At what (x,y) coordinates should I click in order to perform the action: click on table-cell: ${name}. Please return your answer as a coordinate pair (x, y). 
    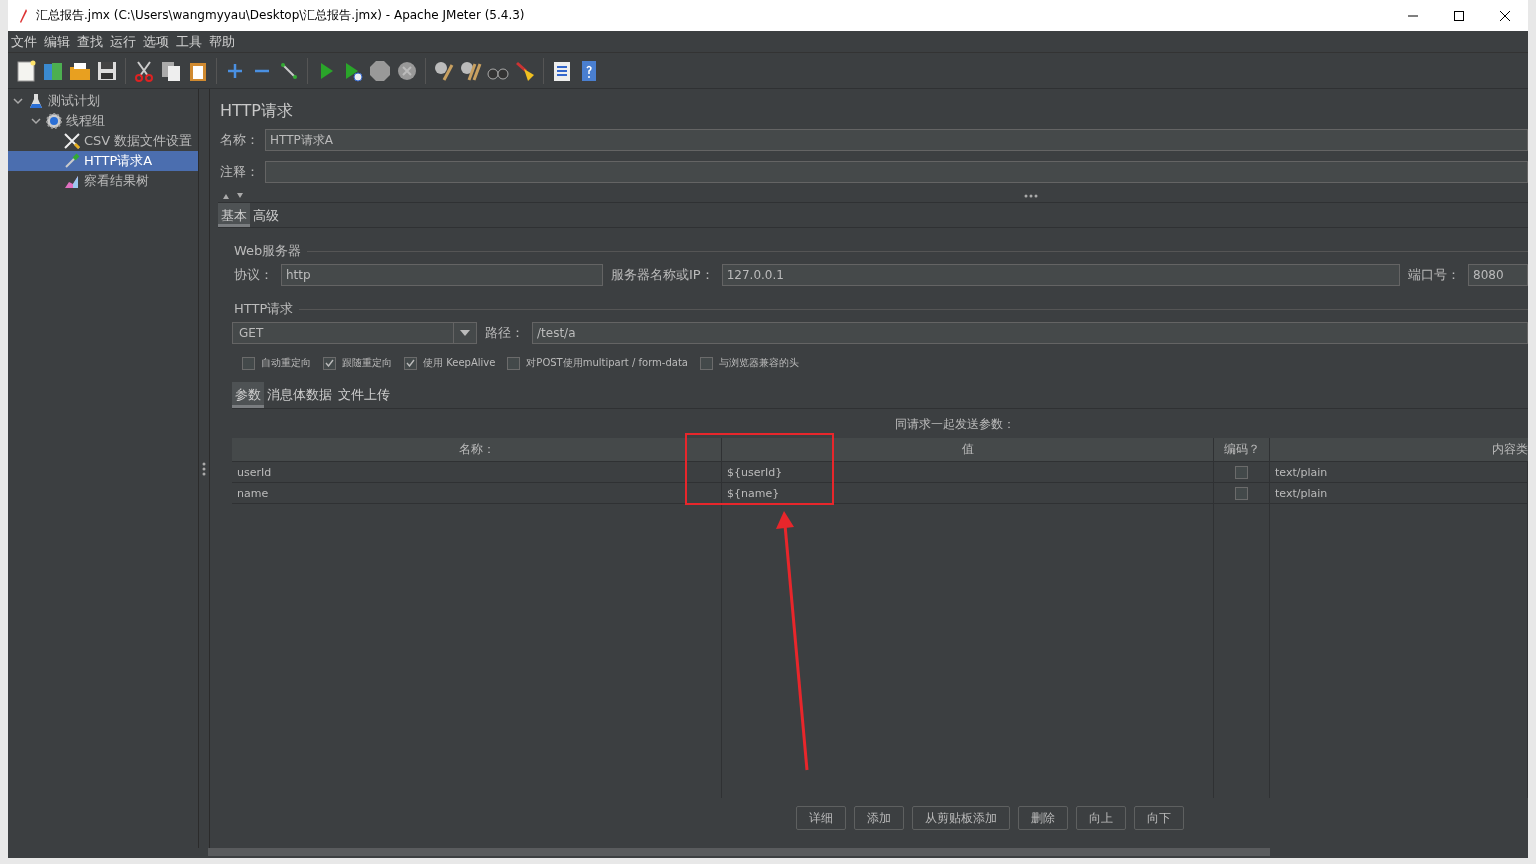
    Looking at the image, I should click on (968, 493).